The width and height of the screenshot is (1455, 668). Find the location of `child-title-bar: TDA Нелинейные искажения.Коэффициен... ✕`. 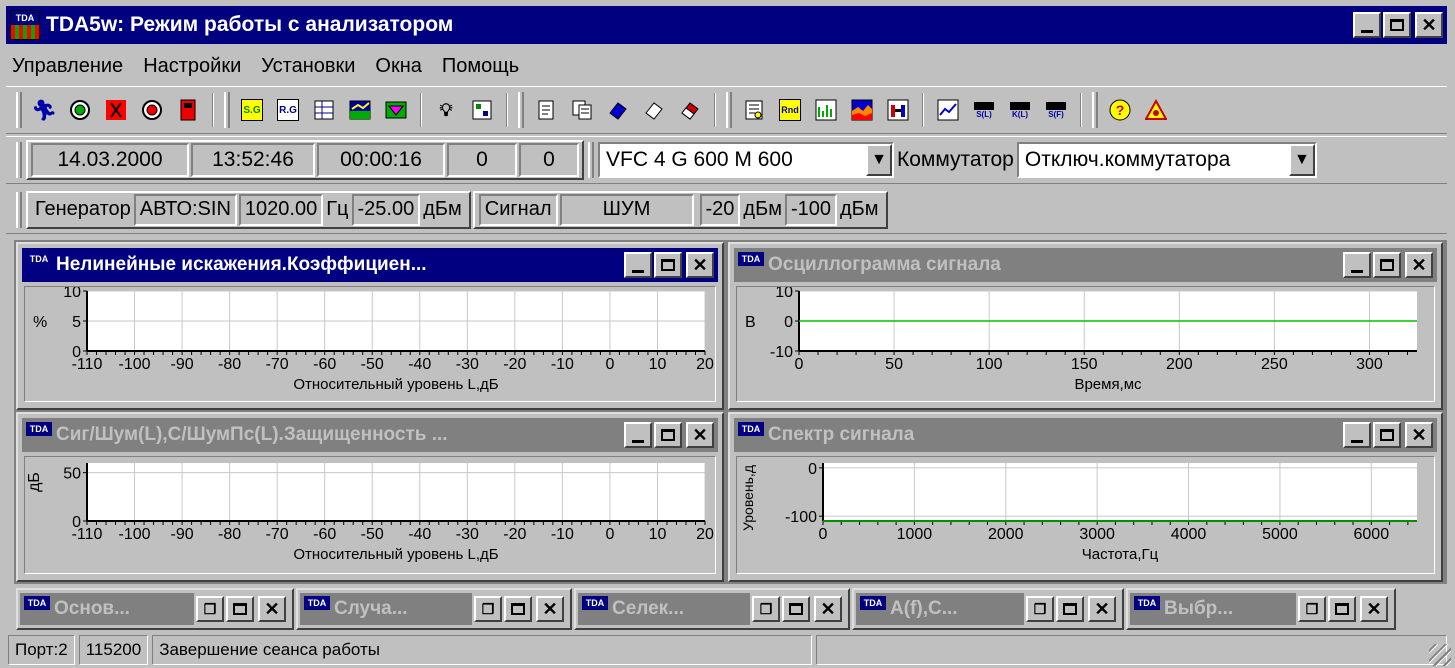

child-title-bar: TDA Нелинейные искажения.Коэффициен... ✕ is located at coordinates (370, 265).